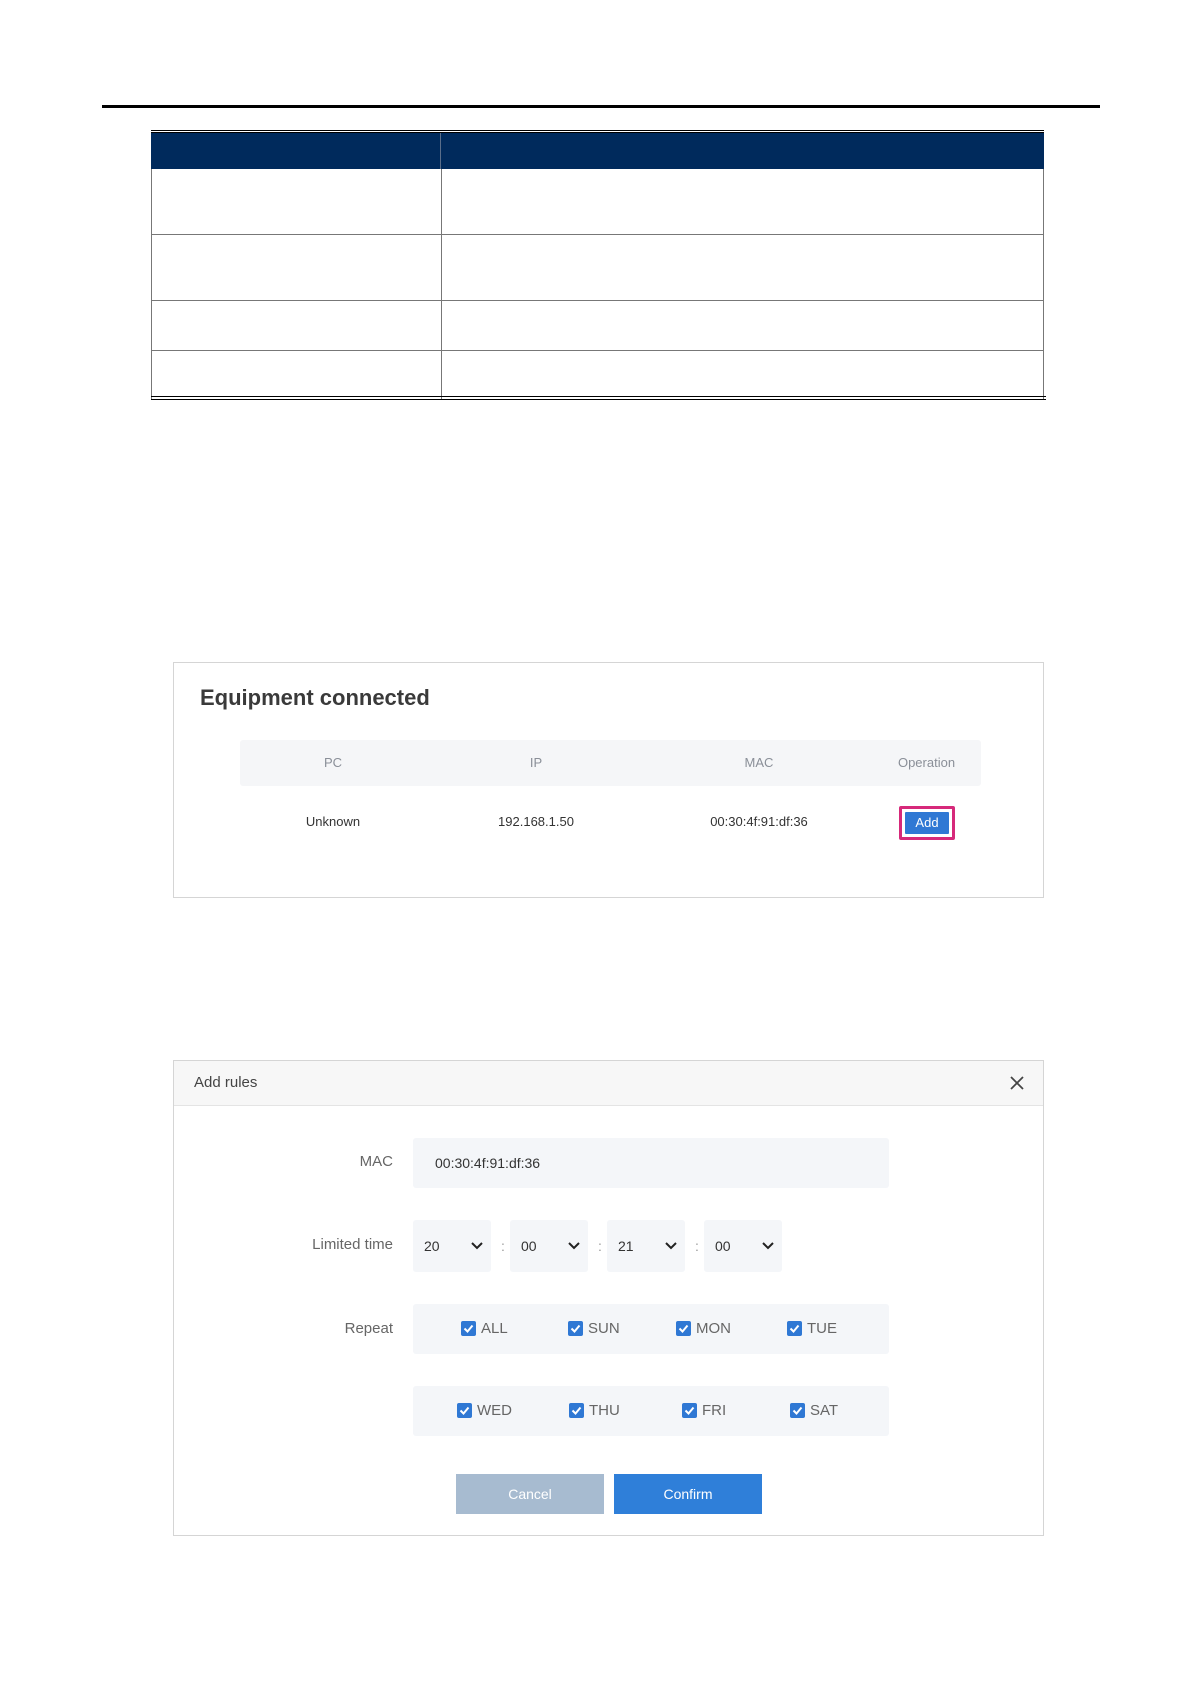  Describe the element at coordinates (296, 151) in the screenshot. I see `spec-header-cell` at that location.